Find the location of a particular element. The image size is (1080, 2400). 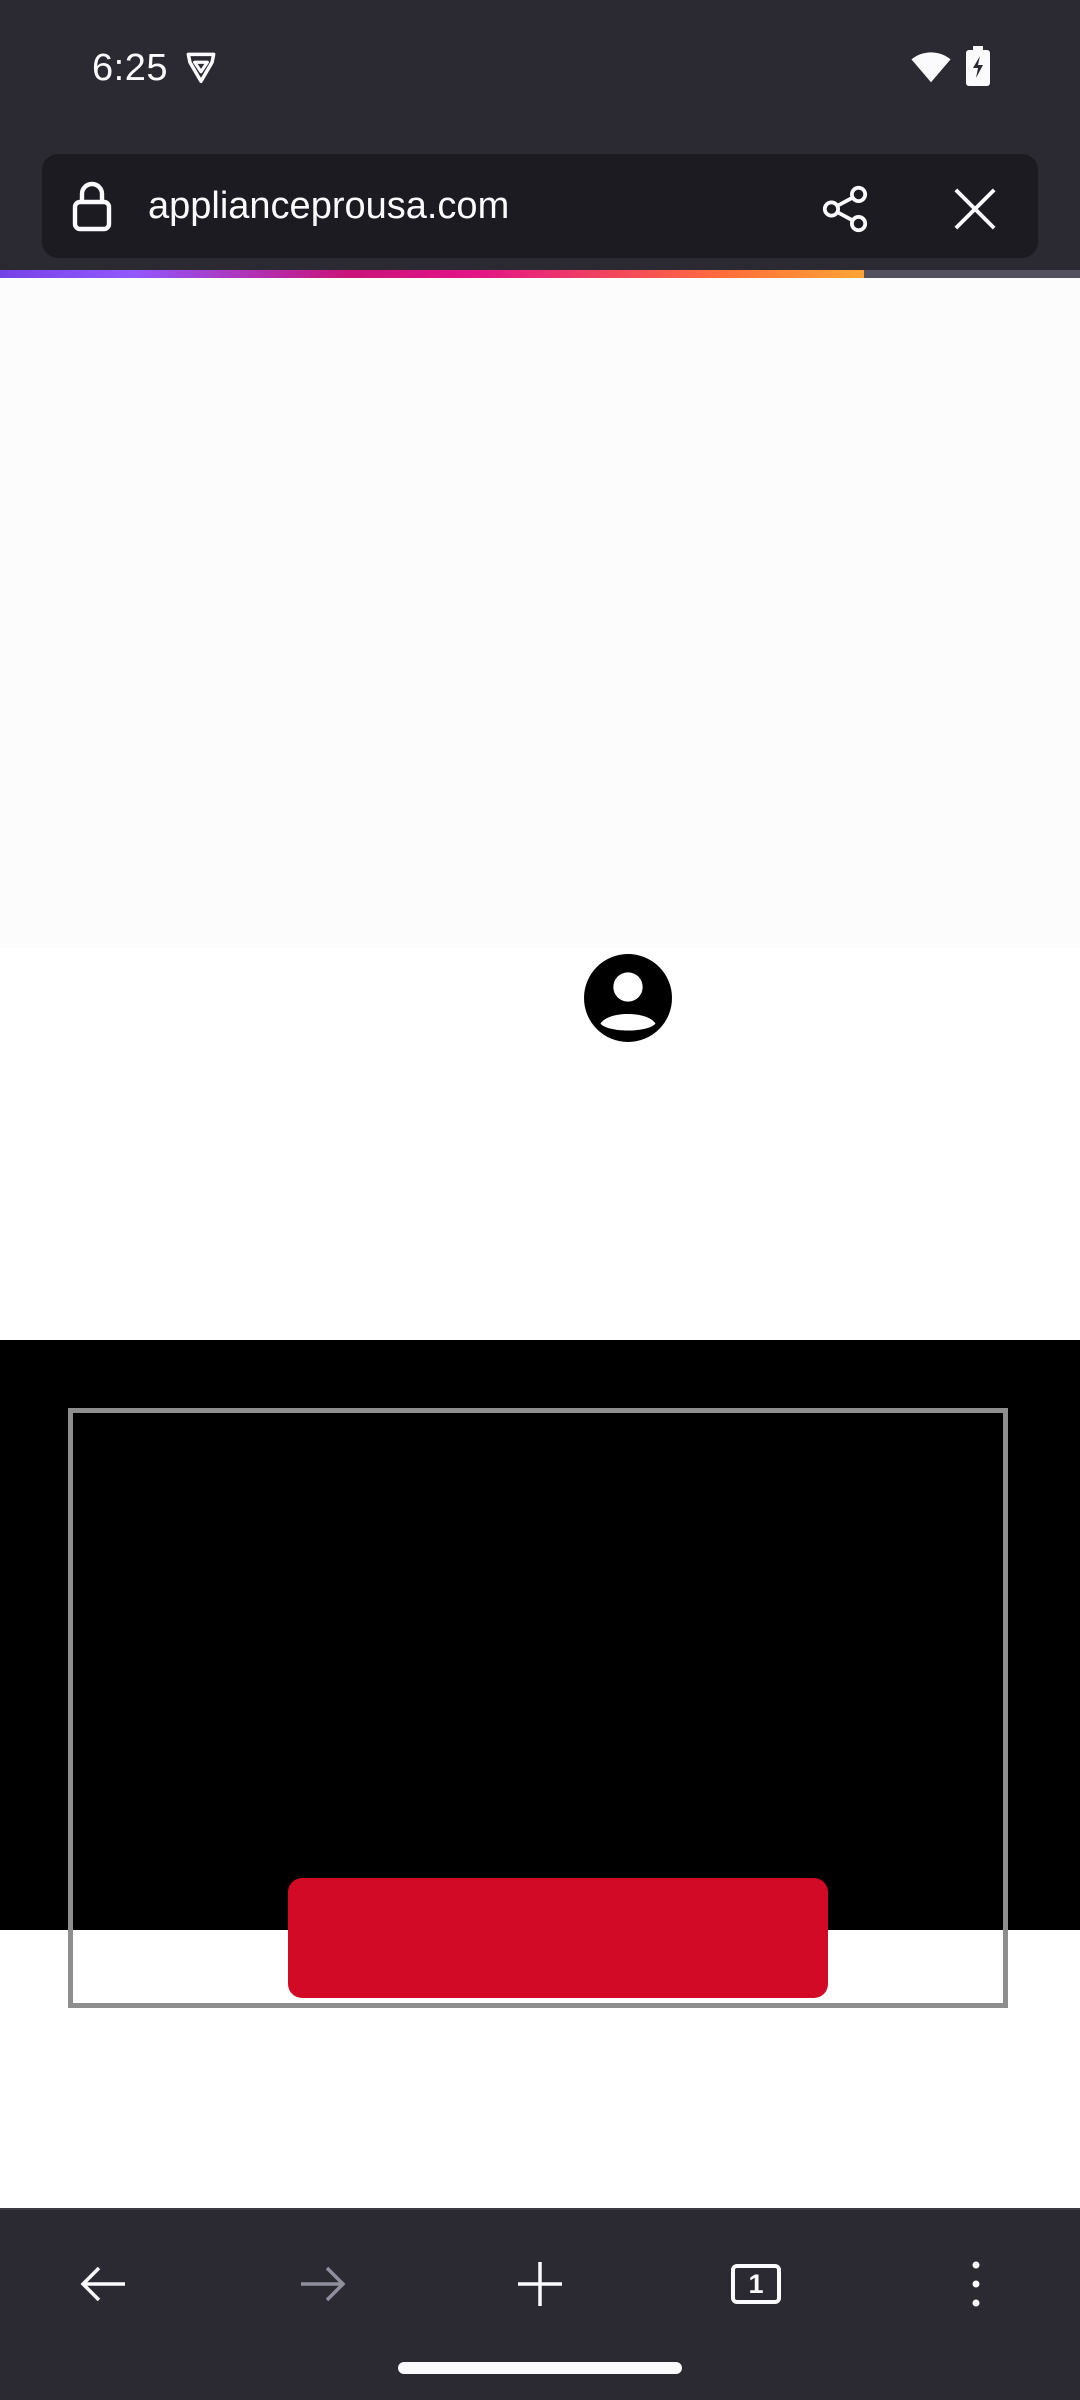

web-cta-button is located at coordinates (558, 1938).